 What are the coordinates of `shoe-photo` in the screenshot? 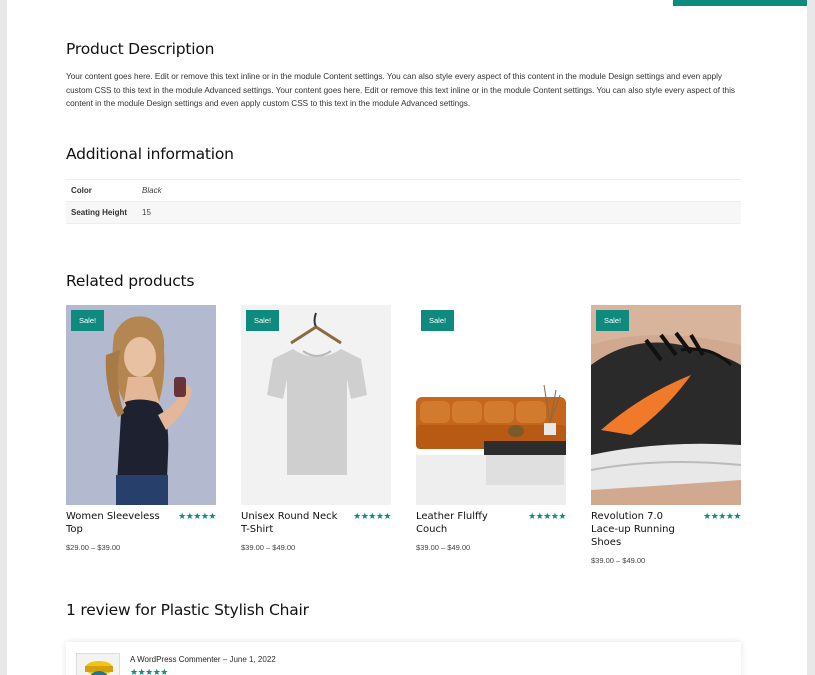 It's located at (666, 405).